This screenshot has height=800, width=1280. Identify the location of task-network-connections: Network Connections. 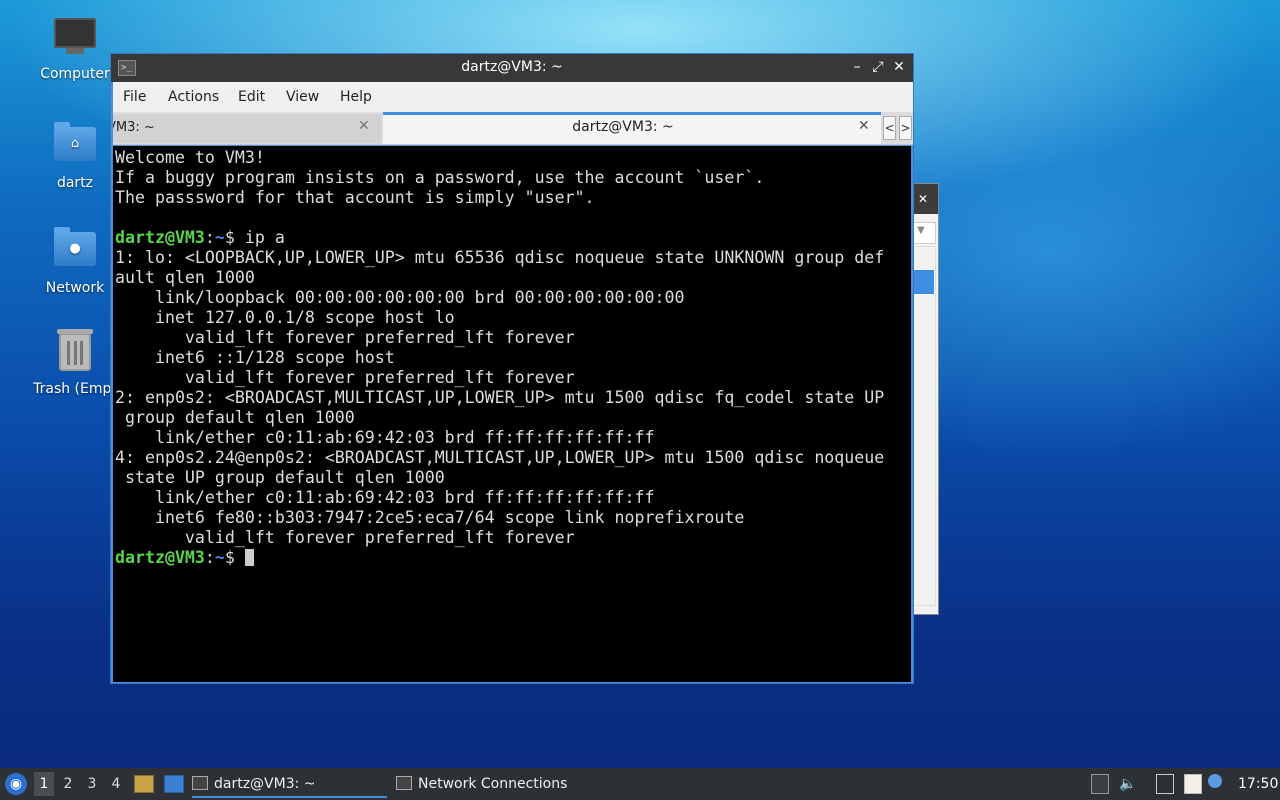
(496, 784).